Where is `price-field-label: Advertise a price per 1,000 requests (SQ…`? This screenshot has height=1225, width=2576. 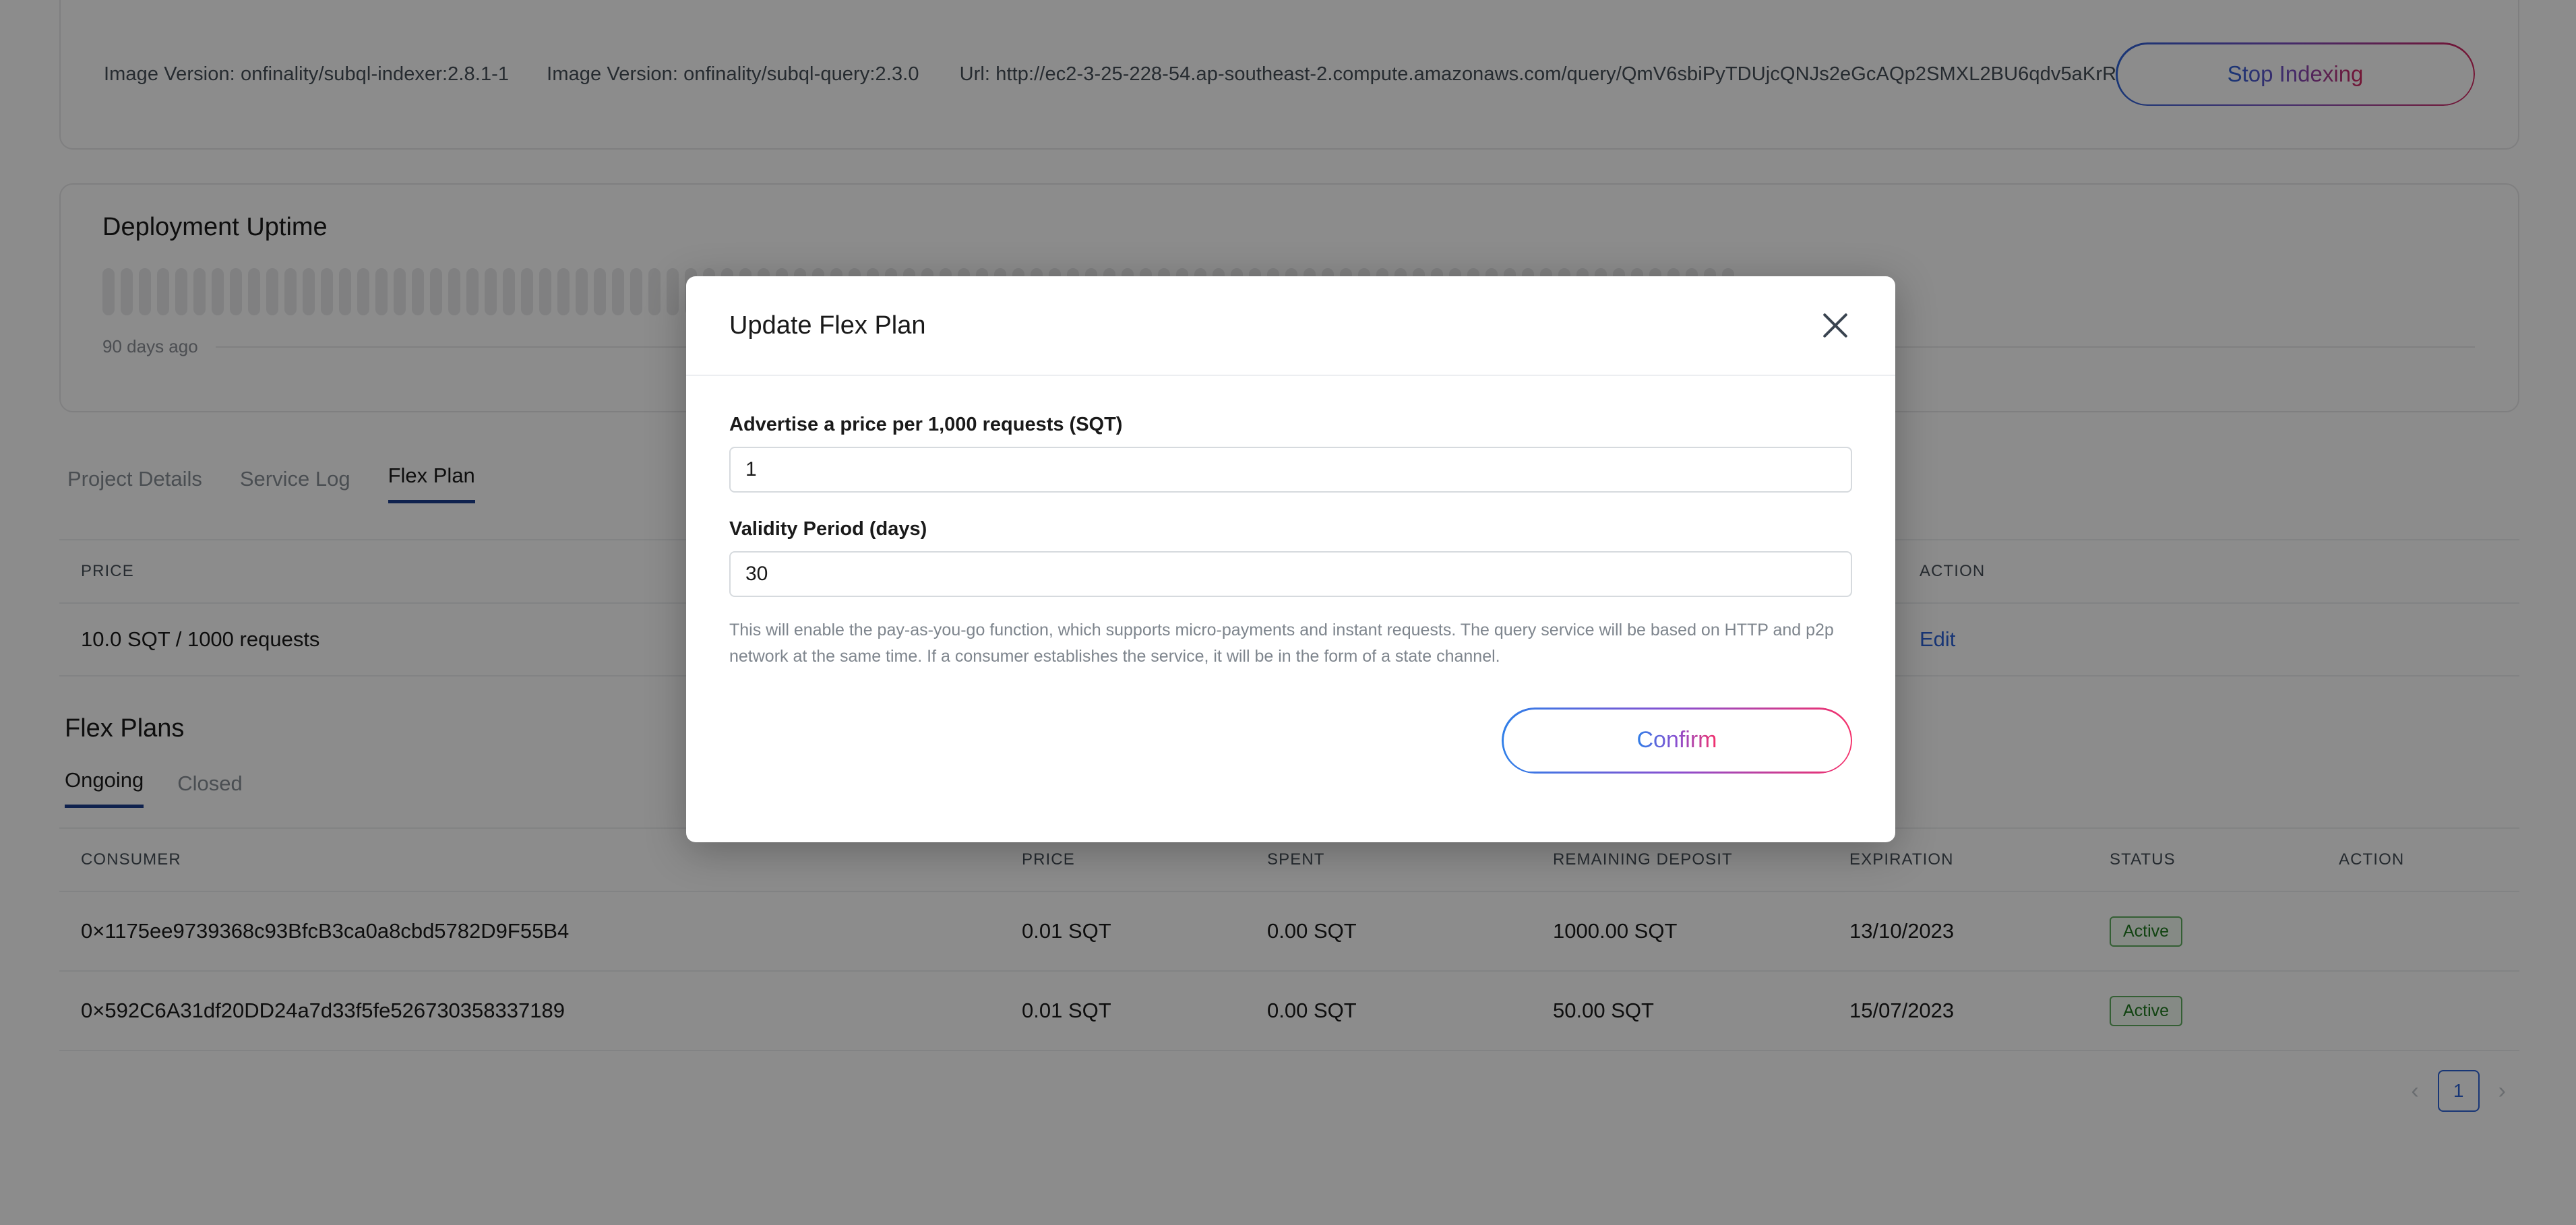
price-field-label: Advertise a price per 1,000 requests (SQ… is located at coordinates (926, 424).